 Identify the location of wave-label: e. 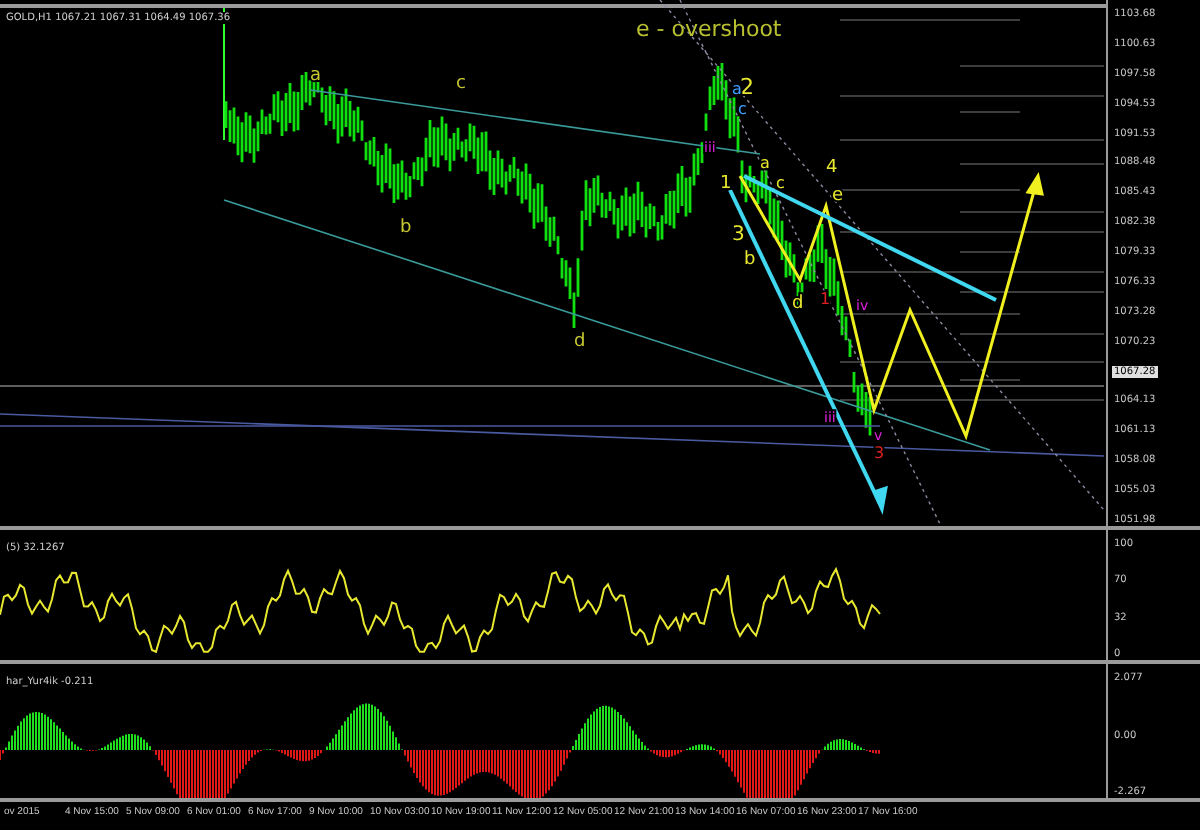
(838, 196).